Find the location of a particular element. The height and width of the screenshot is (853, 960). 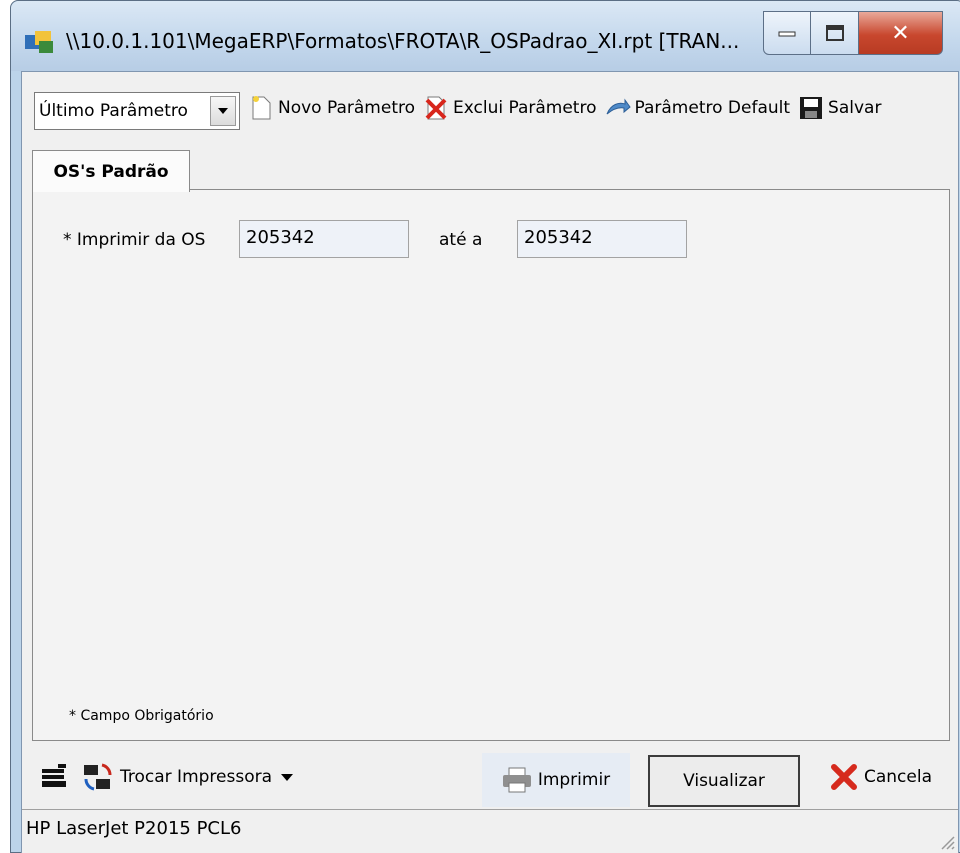

change-printer-button: Trocar Impressora is located at coordinates (188, 777).